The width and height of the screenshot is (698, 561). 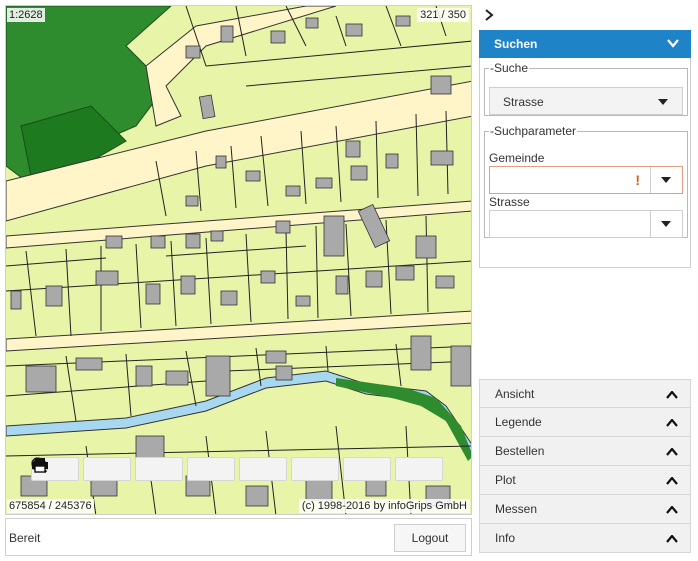 What do you see at coordinates (50, 506) in the screenshot?
I see `map-coordinates: 675854 / 245376` at bounding box center [50, 506].